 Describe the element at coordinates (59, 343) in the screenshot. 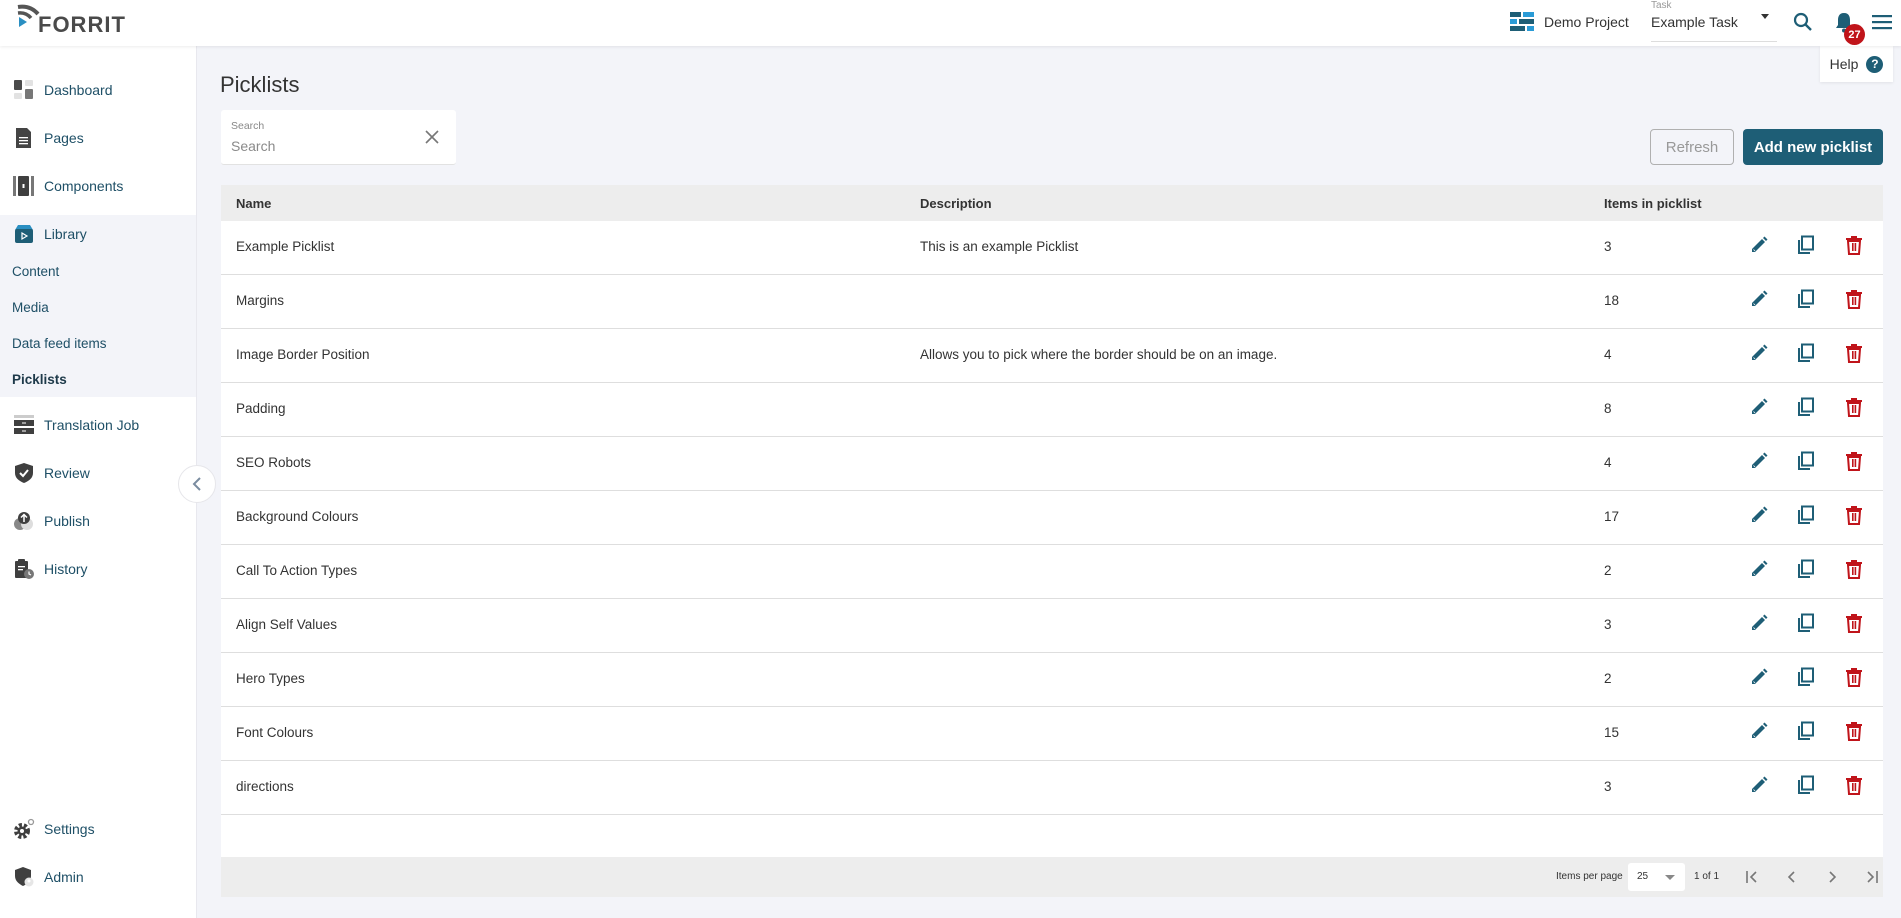

I see `sidebar-sub-item-data-feed-items: Data feed items` at that location.